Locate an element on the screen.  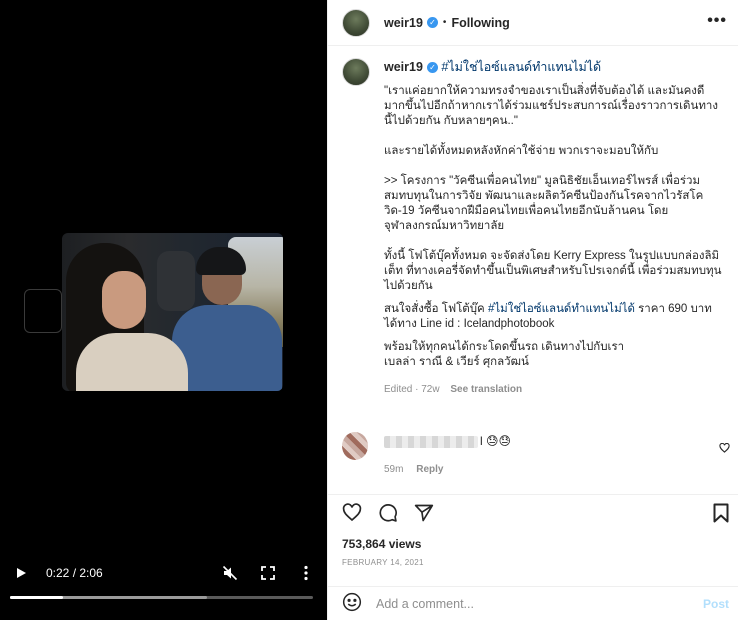
save-bookmark-icon is located at coordinates (721, 514).